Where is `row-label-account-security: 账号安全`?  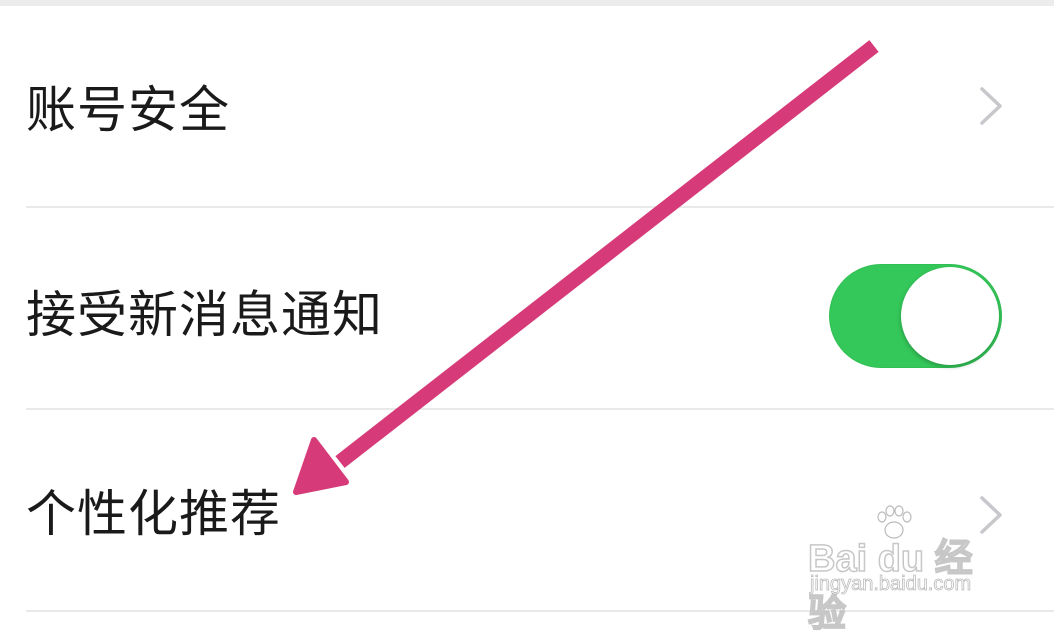 row-label-account-security: 账号安全 is located at coordinates (128, 110).